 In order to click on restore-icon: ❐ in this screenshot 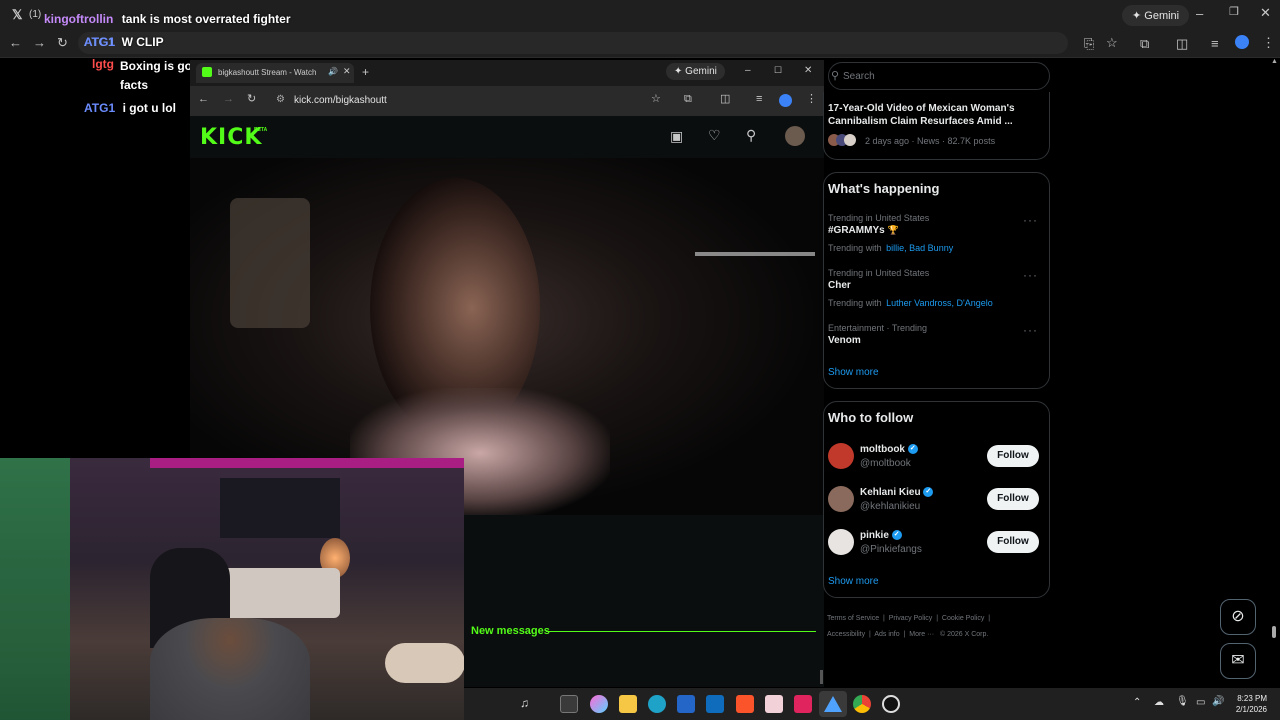, I will do `click(1234, 12)`.